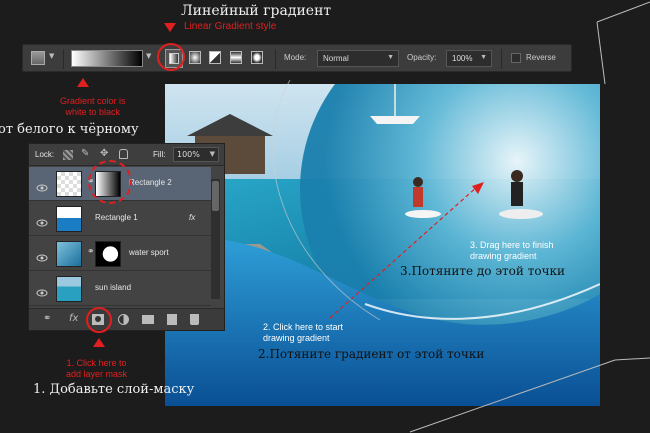  What do you see at coordinates (91, 252) in the screenshot?
I see `link-chain-icon: ⚭` at bounding box center [91, 252].